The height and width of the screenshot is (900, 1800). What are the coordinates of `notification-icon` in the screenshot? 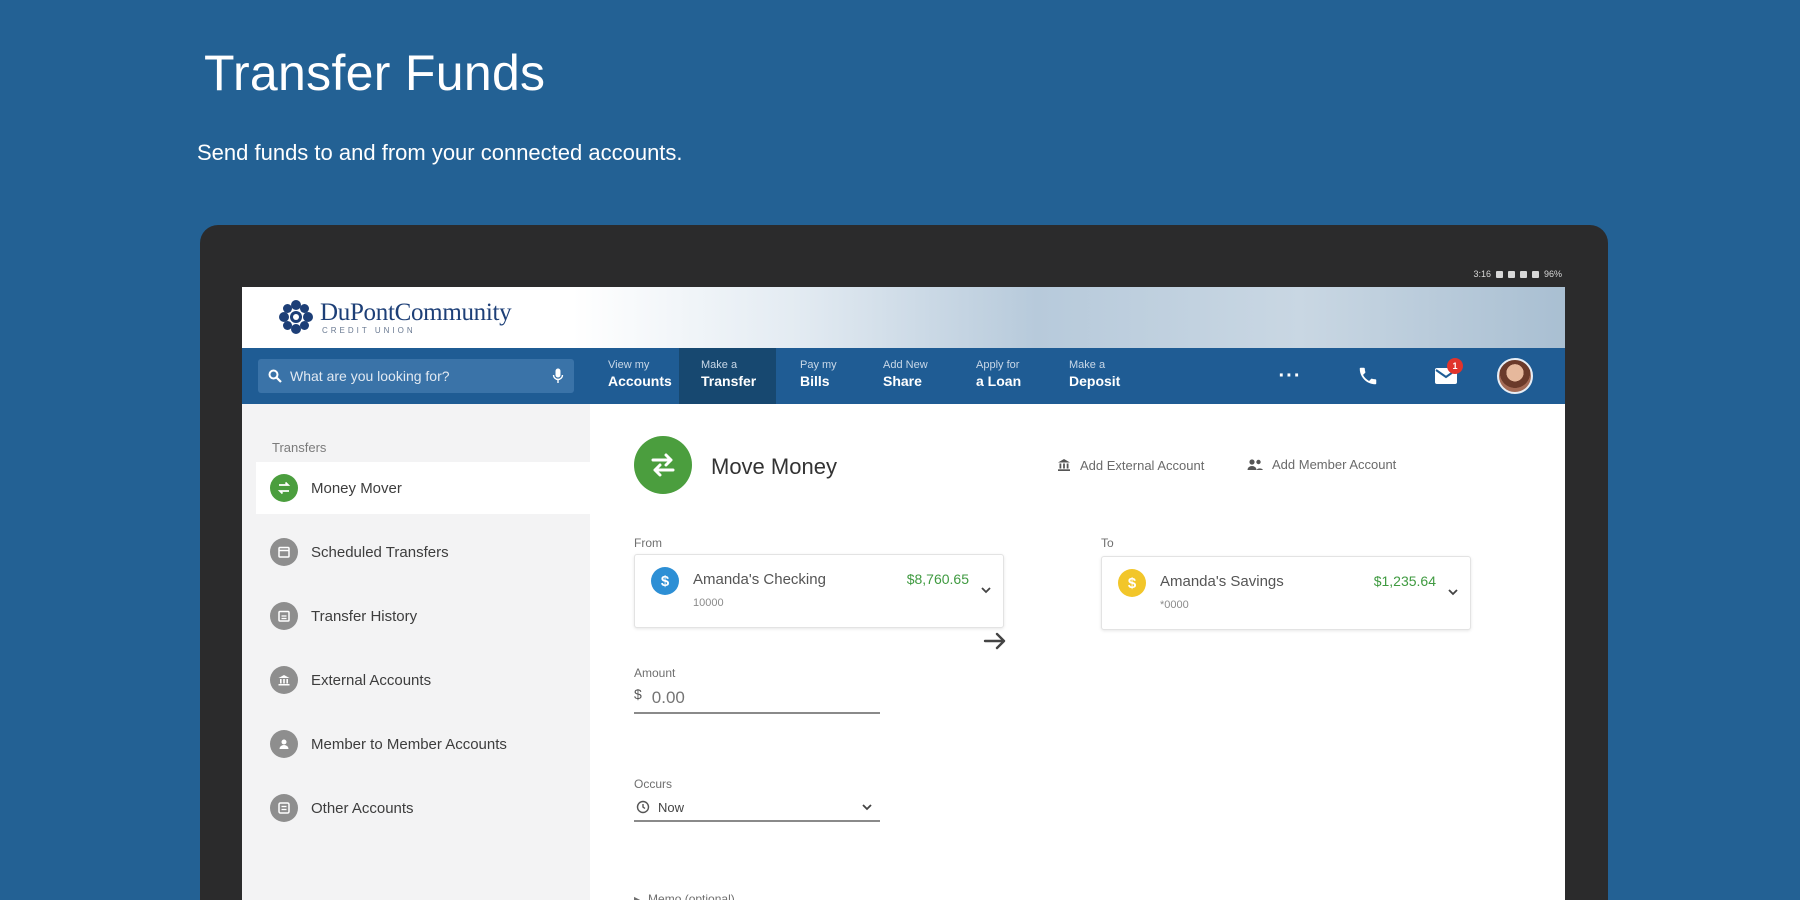 It's located at (1499, 274).